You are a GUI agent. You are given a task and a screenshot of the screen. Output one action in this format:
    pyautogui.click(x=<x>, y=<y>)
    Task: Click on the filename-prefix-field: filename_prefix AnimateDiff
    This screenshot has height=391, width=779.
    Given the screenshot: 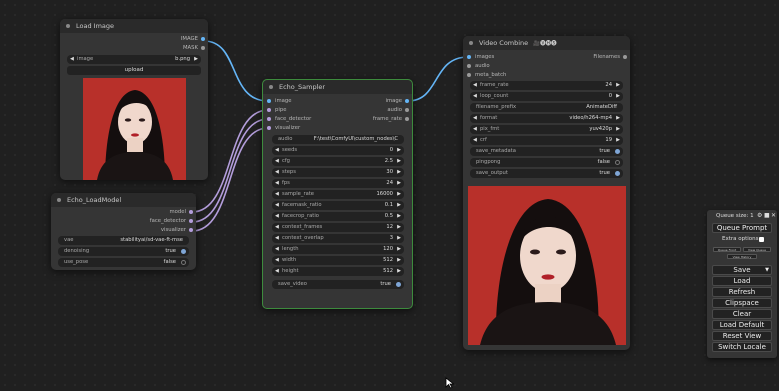 What is the action you would take?
    pyautogui.click(x=546, y=107)
    